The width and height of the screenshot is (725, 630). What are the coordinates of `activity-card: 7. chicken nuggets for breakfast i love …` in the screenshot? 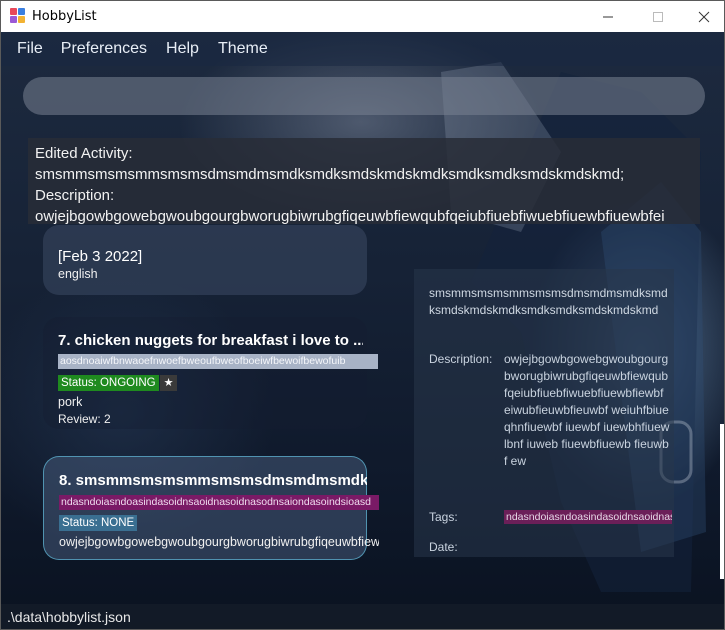 It's located at (210, 373).